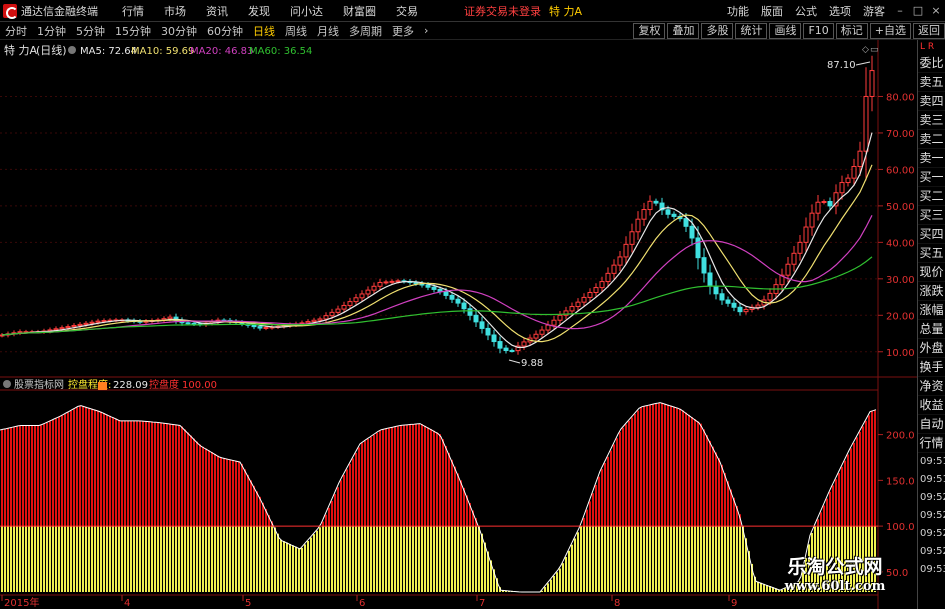 Image resolution: width=945 pixels, height=609 pixels. Describe the element at coordinates (296, 31) in the screenshot. I see `period-weekly: 周线` at that location.